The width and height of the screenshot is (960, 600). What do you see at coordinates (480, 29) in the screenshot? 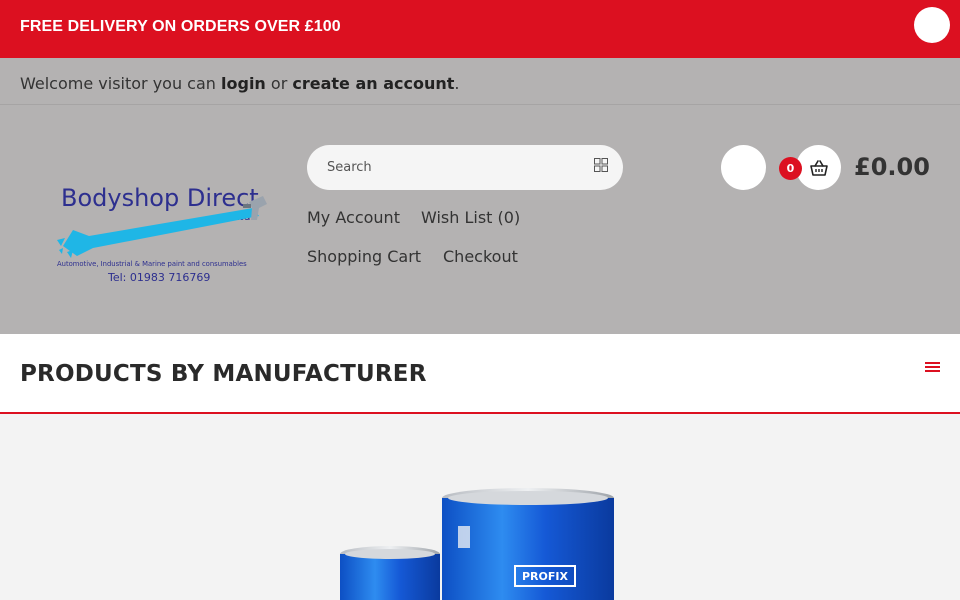
I see `promo-bar: FREE DELIVERY ON ORDERS OVER £100` at bounding box center [480, 29].